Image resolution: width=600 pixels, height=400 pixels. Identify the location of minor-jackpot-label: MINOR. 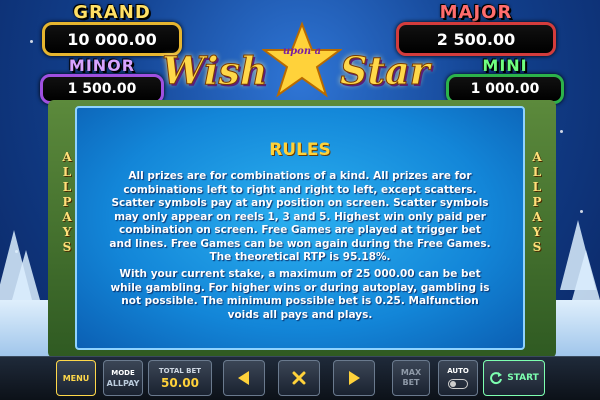
(102, 65).